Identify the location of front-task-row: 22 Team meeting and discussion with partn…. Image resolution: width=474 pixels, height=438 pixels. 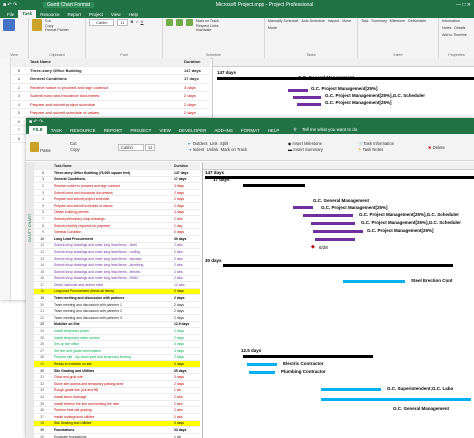
(117, 318).